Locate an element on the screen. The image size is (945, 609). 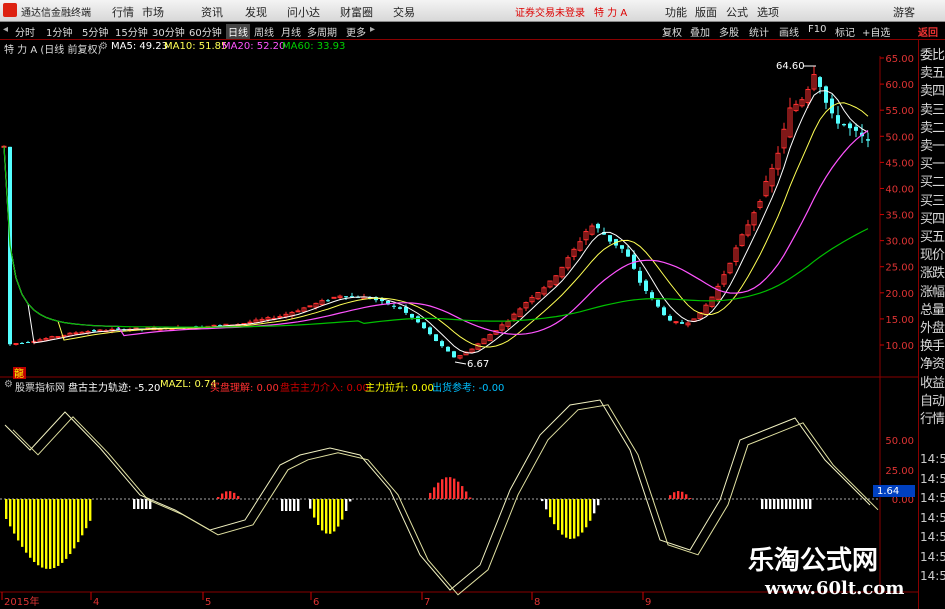
indicator-main-value: 盘古主力轨迹: -5.20 is located at coordinates (114, 388).